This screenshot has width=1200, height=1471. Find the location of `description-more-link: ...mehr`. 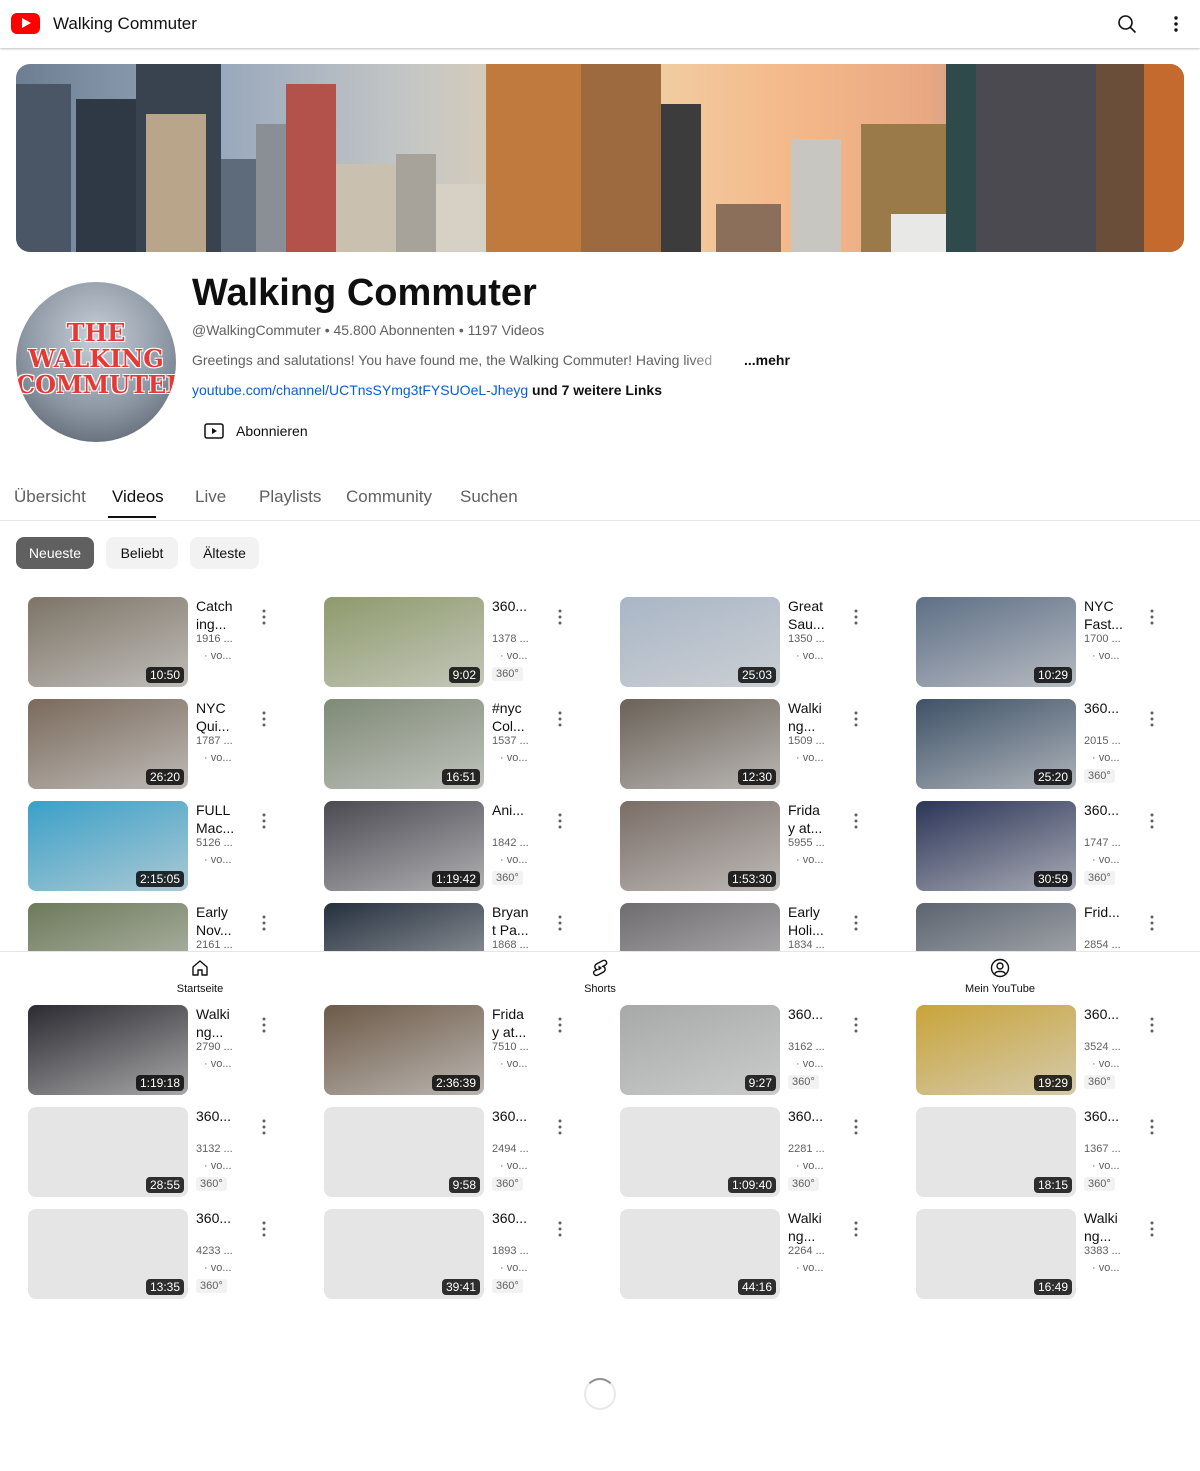

description-more-link: ...mehr is located at coordinates (767, 360).